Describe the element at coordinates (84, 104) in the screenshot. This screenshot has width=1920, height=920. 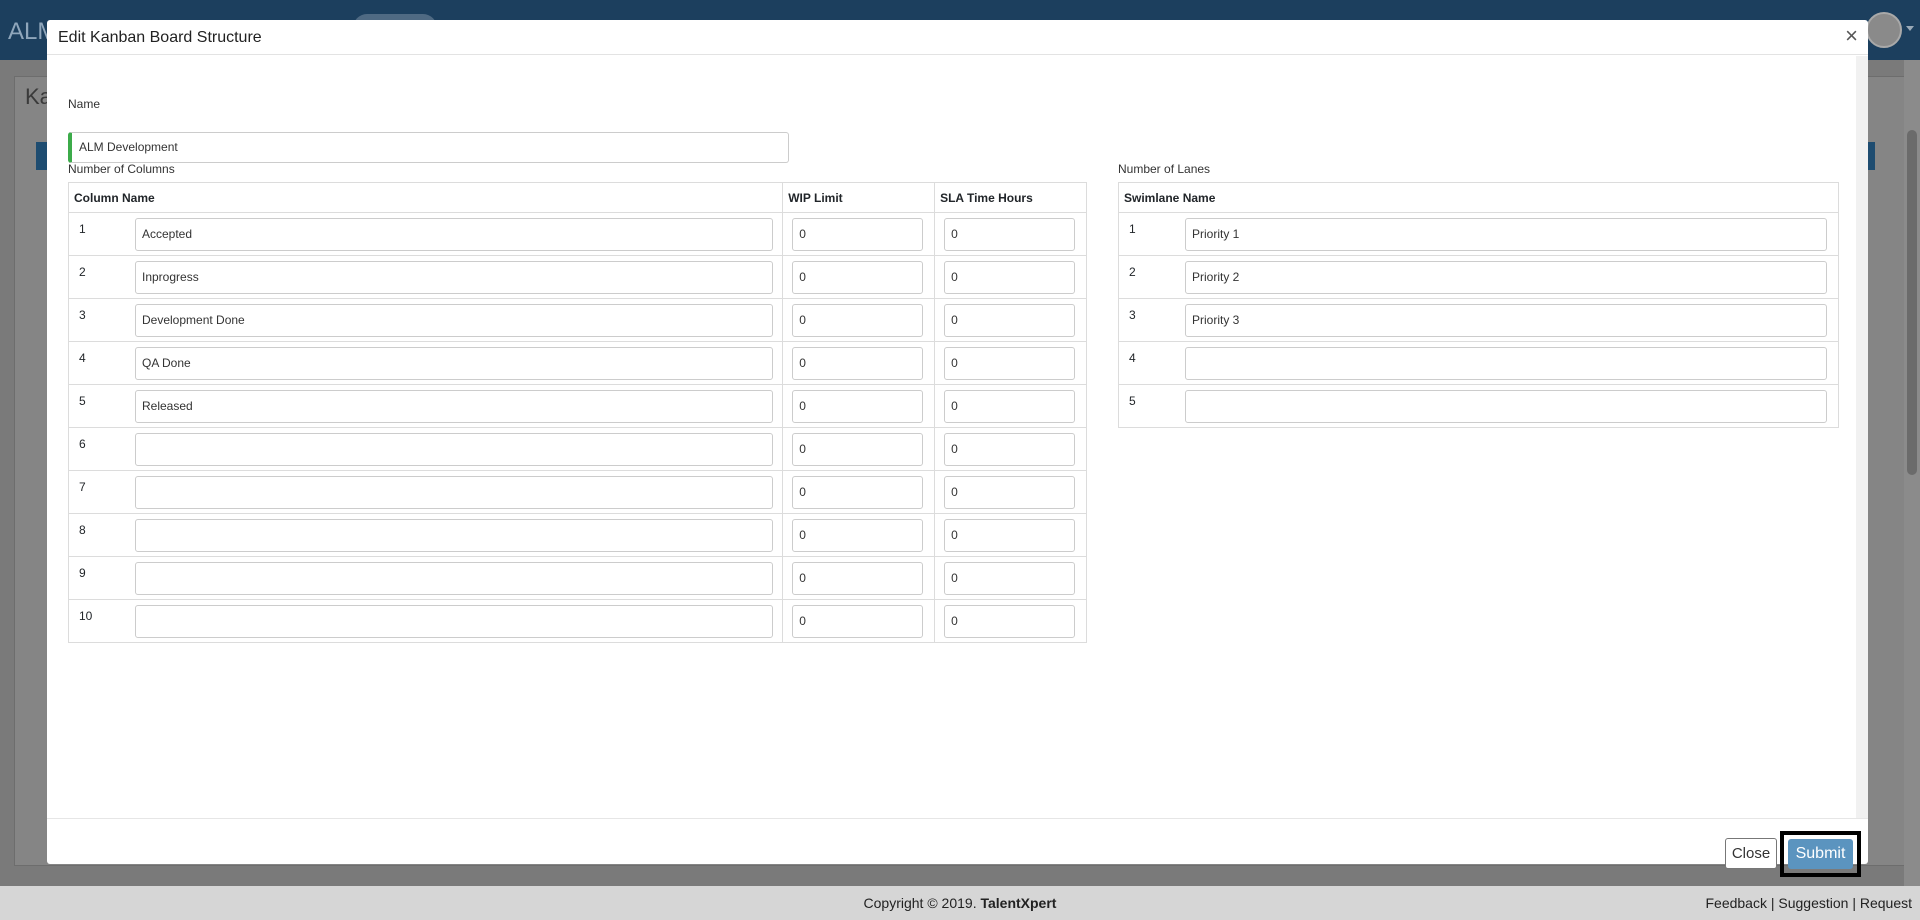
I see `name-label: Name` at that location.